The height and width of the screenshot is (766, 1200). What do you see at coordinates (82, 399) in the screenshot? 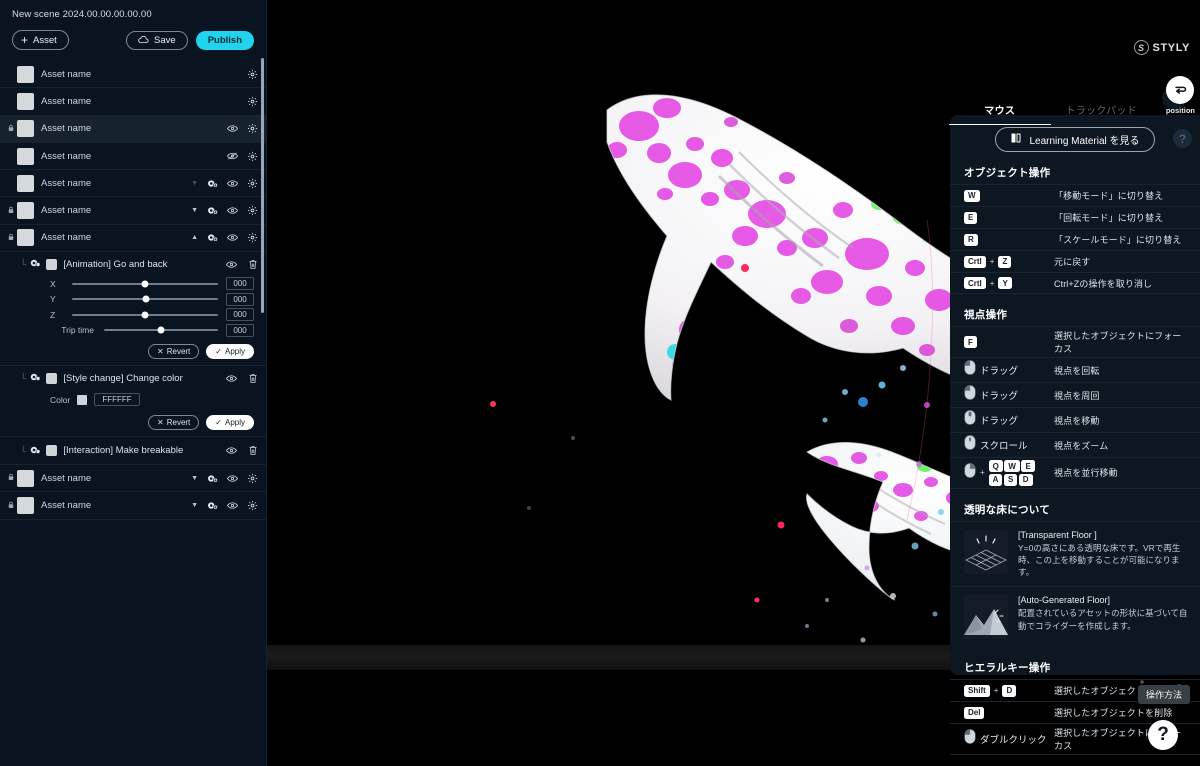
I see `color-swatch` at bounding box center [82, 399].